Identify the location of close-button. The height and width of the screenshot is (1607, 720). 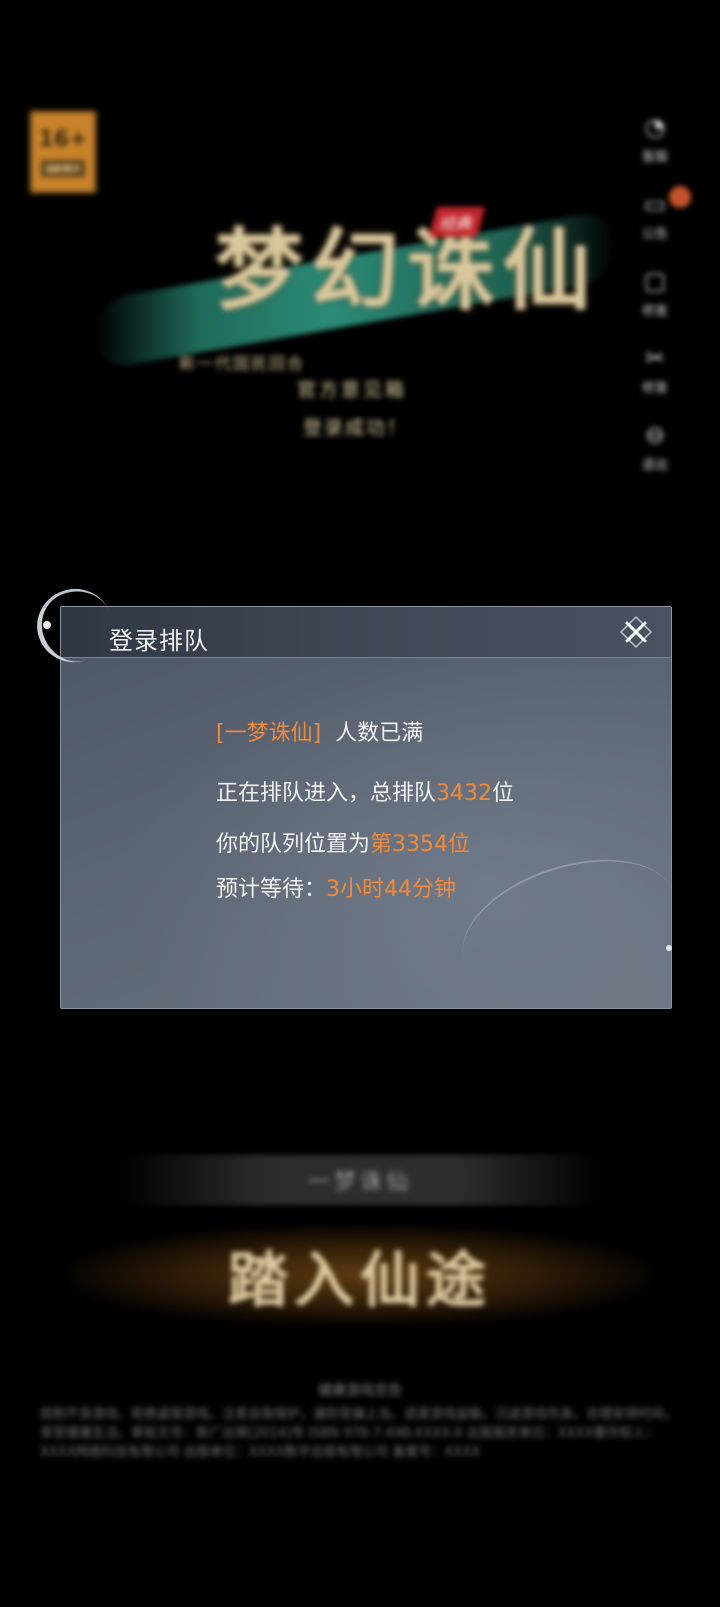
(636, 632).